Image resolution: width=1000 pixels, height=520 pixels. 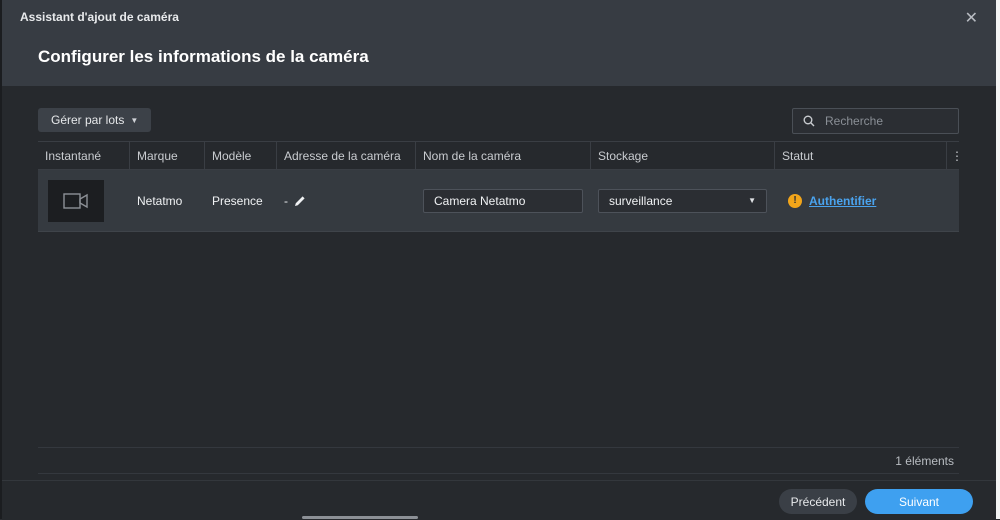 What do you see at coordinates (683, 155) in the screenshot?
I see `column-header-storage: Stockage` at bounding box center [683, 155].